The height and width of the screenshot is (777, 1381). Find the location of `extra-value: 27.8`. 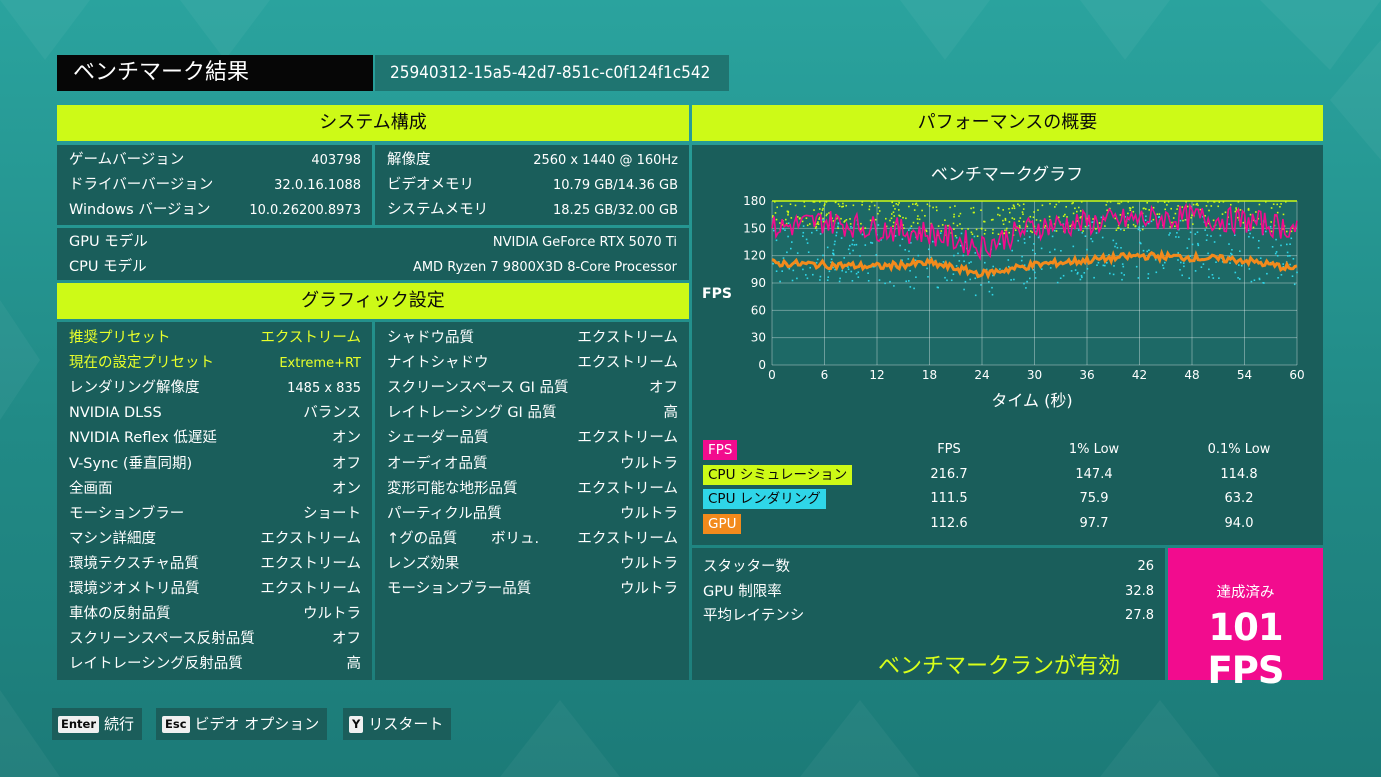

extra-value: 27.8 is located at coordinates (1139, 615).